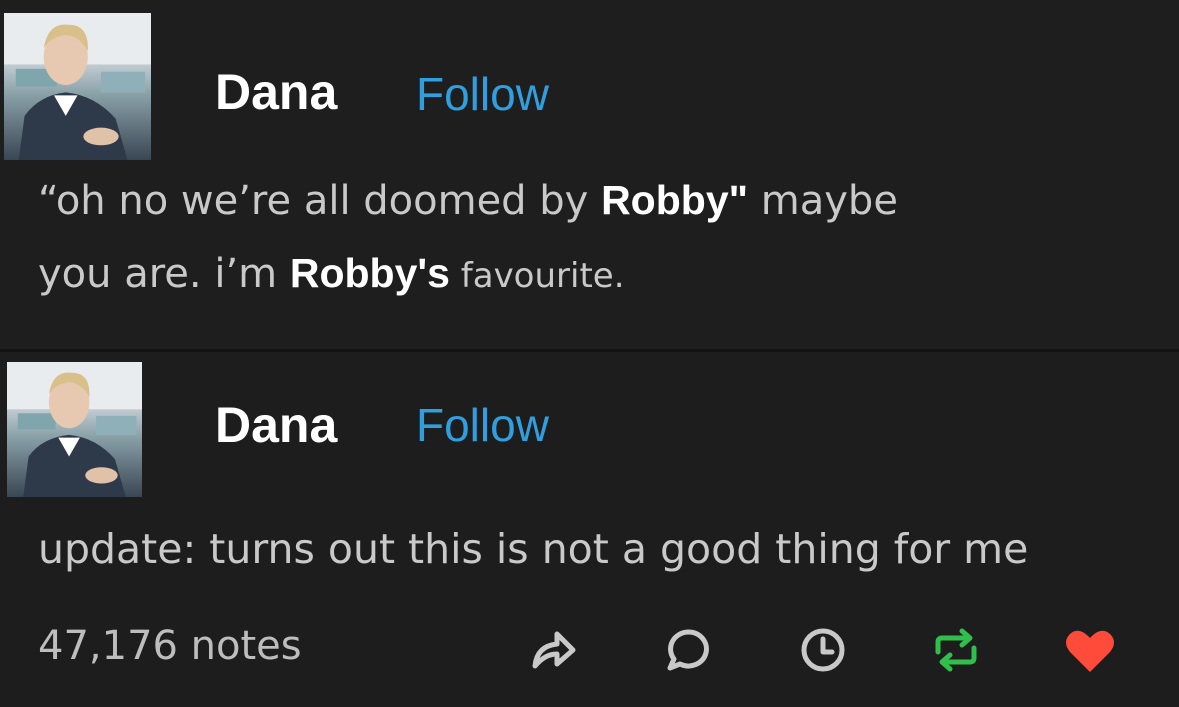  I want to click on share-icon, so click(553, 650).